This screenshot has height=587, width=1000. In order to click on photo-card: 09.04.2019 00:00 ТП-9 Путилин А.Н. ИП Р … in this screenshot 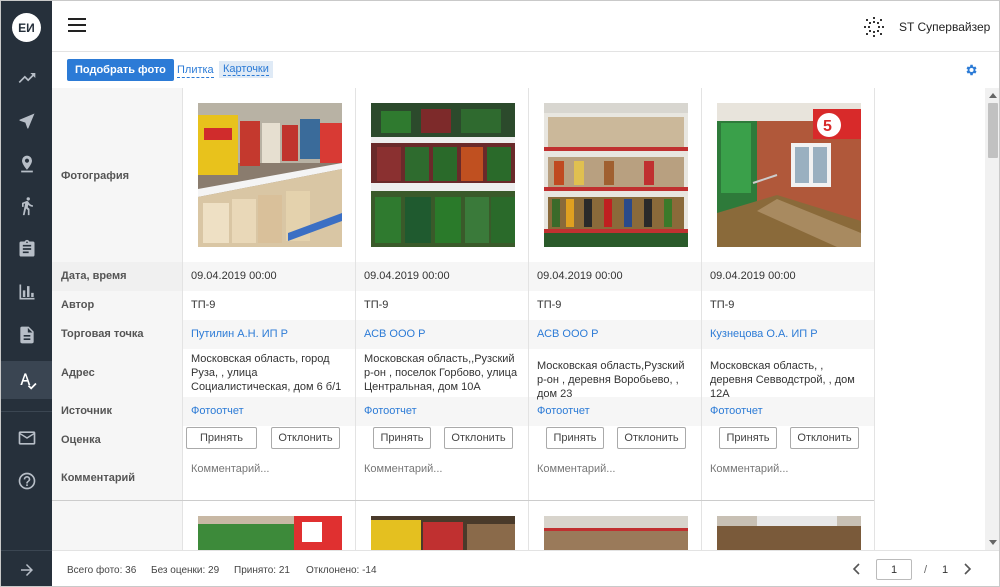, I will do `click(269, 319)`.